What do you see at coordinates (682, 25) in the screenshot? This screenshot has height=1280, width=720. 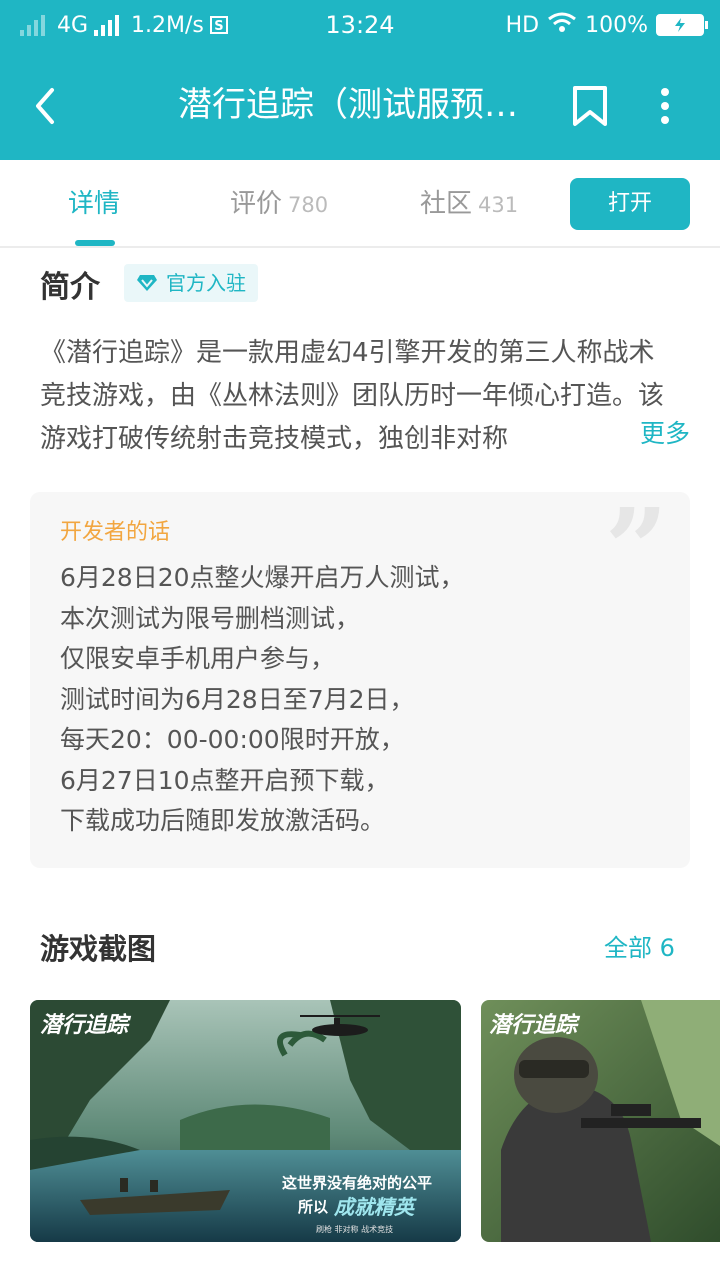 I see `battery-icon` at bounding box center [682, 25].